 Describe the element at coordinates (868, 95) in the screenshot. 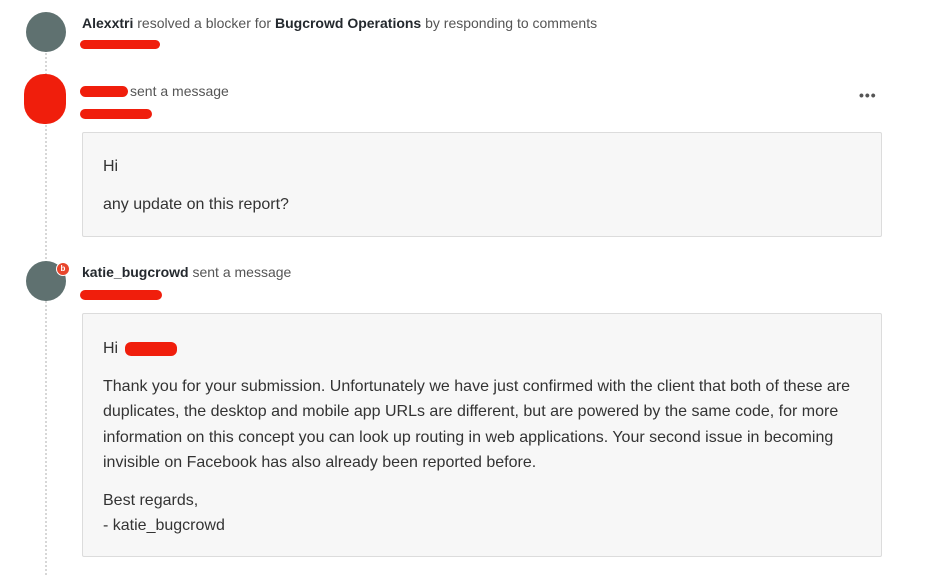

I see `more-horizontal-icon: •••` at that location.